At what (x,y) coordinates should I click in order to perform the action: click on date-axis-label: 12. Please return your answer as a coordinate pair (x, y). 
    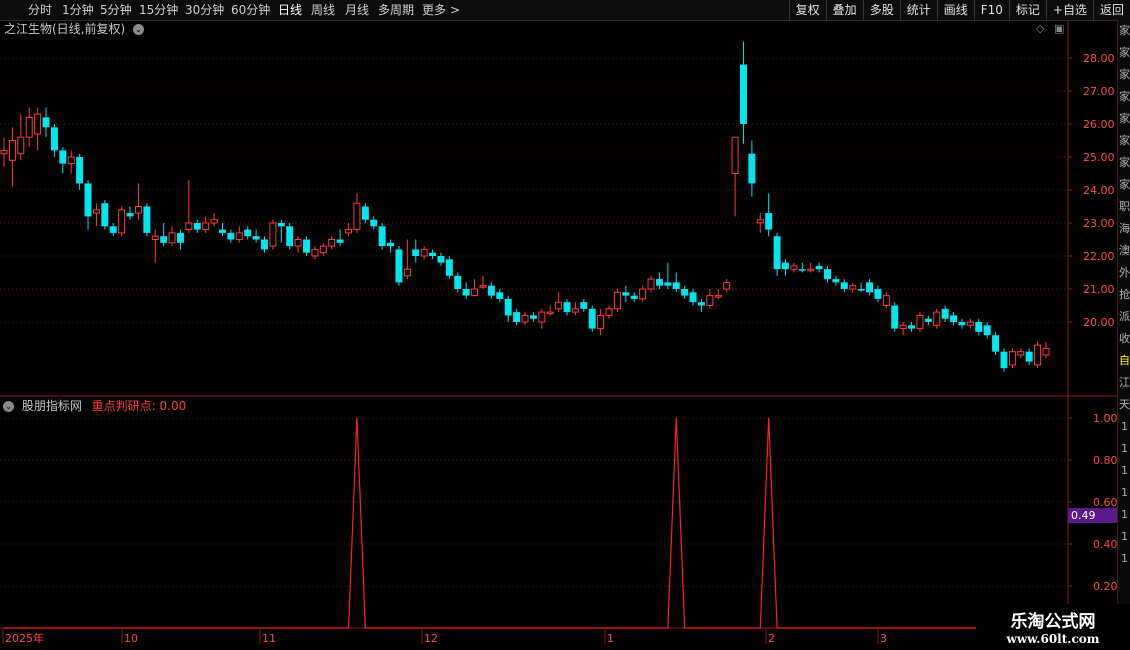
    Looking at the image, I should click on (431, 638).